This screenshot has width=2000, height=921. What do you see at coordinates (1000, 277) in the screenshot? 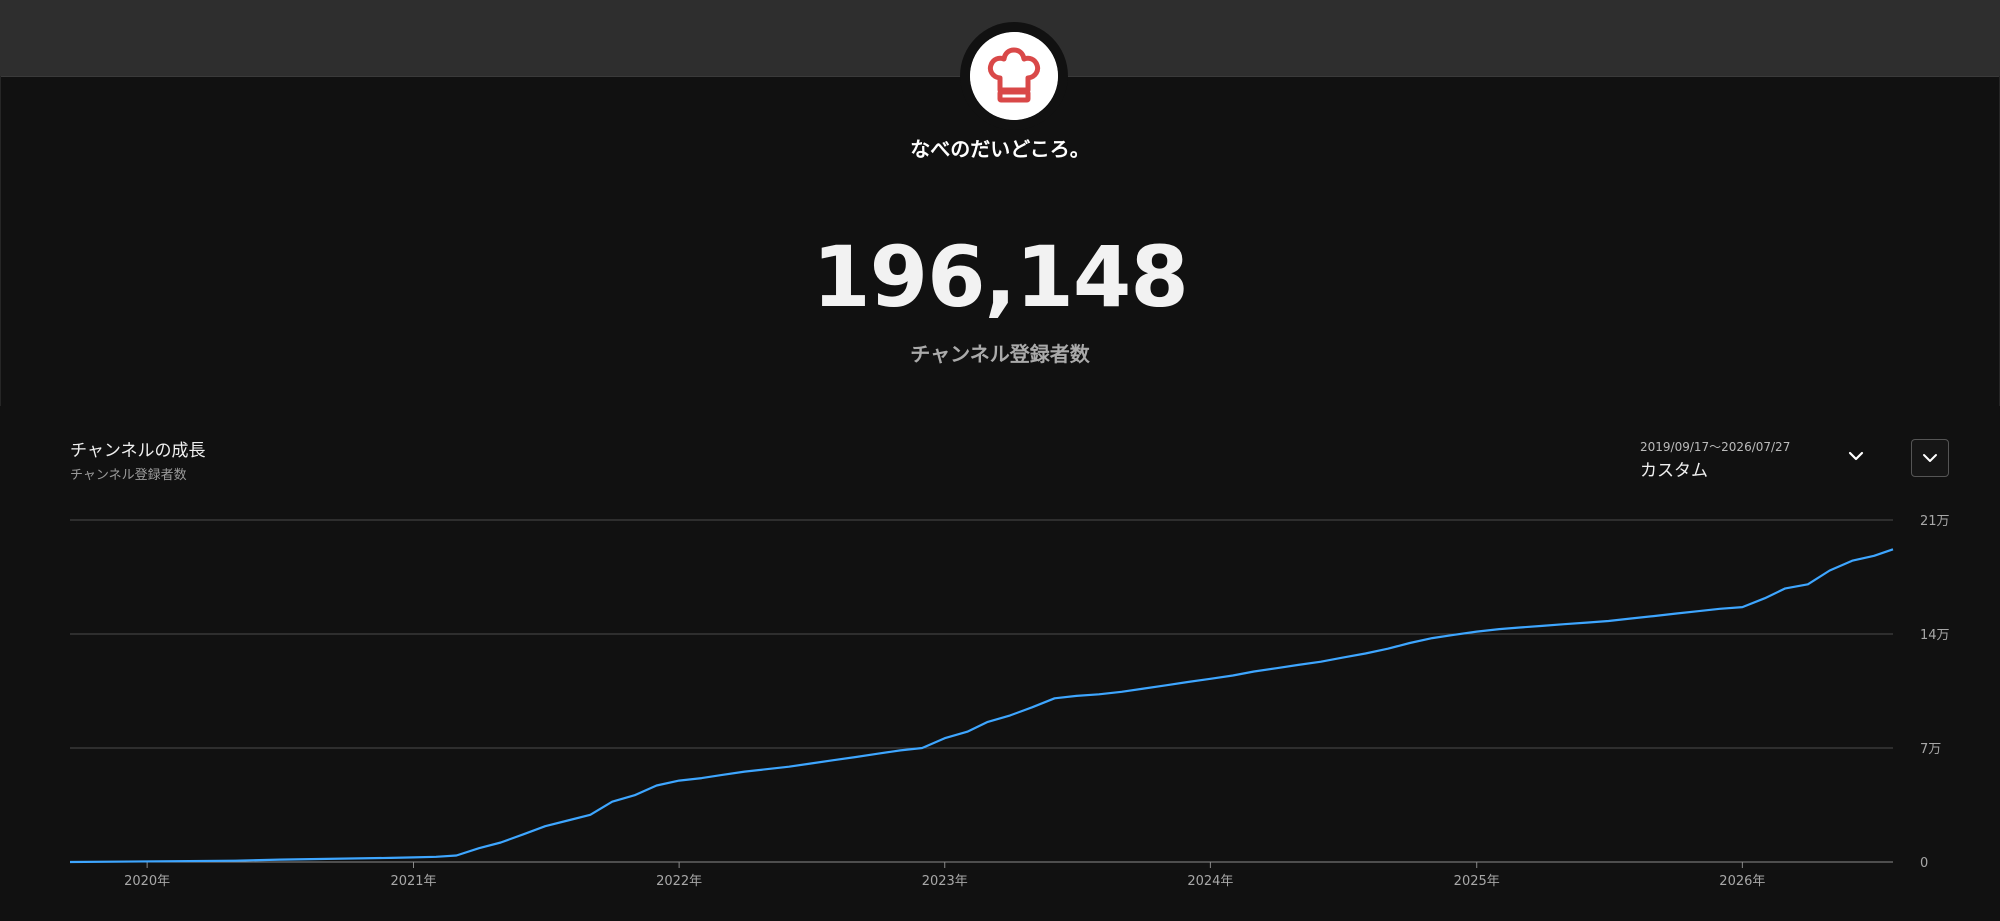
I see `subscriber-count: 196,148` at bounding box center [1000, 277].